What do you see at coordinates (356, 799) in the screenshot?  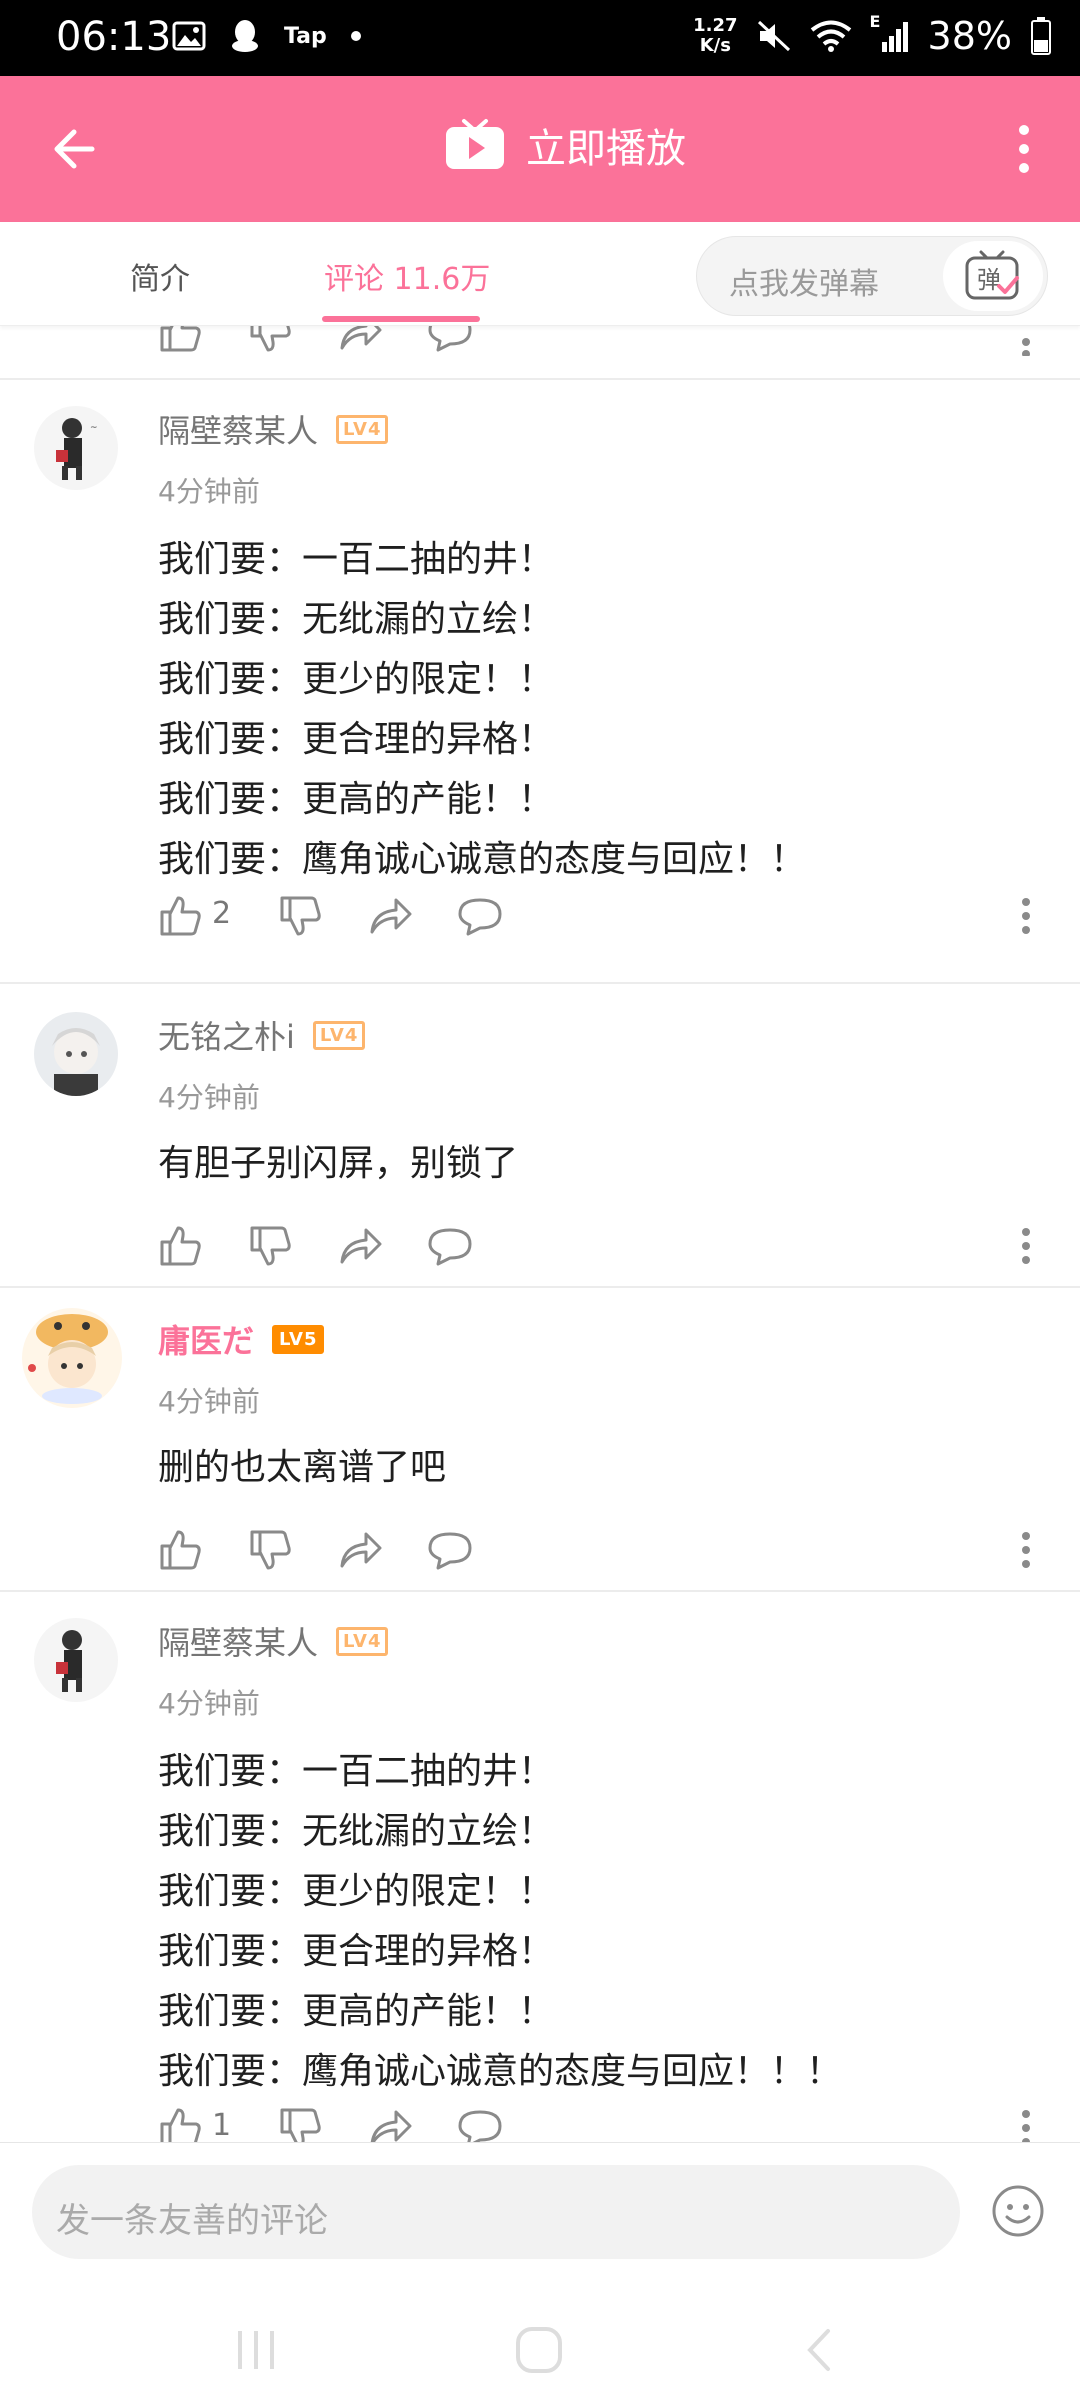 I see `comment-line: 我们要：更高的产能！！` at bounding box center [356, 799].